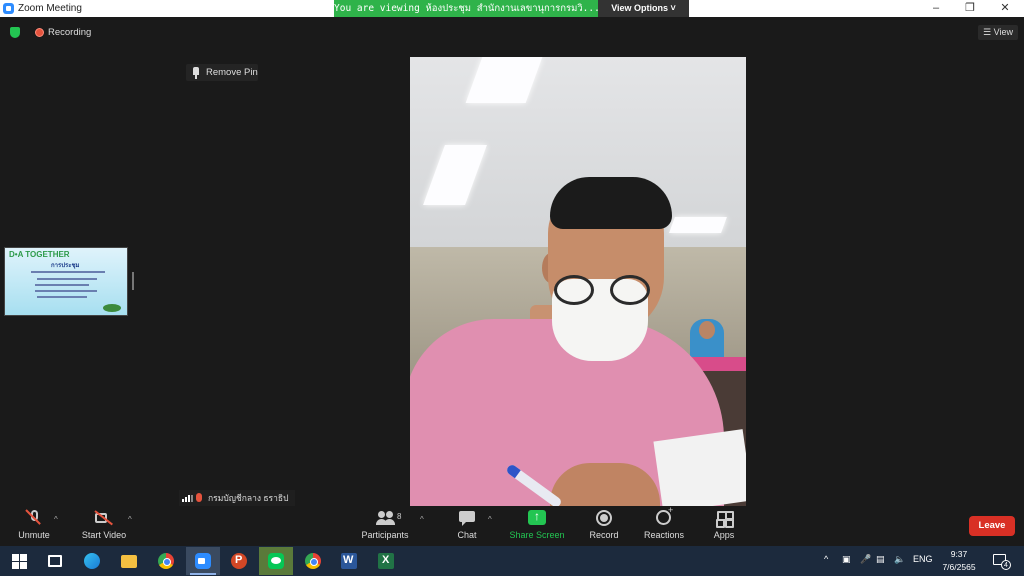 This screenshot has height=576, width=1024. I want to click on ceiling-light, so click(698, 225).